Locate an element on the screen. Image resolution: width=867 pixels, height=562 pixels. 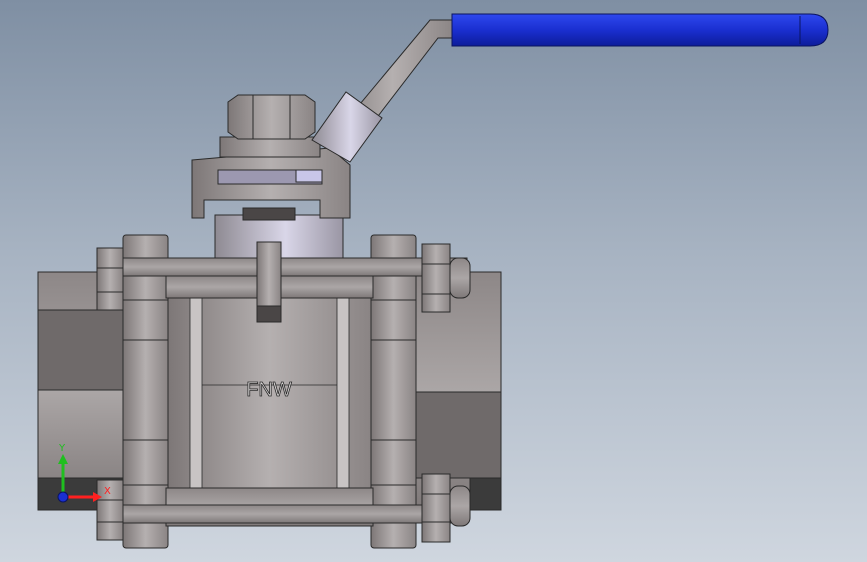
gland-ring is located at coordinates (270, 147).